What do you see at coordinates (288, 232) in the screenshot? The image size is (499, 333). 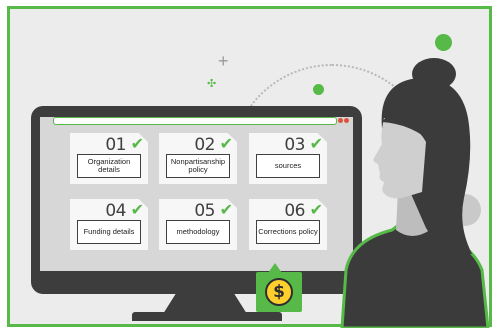 I see `card-label: Corrections policy` at bounding box center [288, 232].